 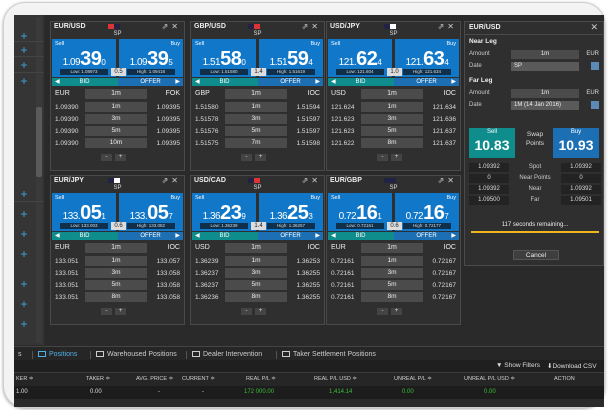 What do you see at coordinates (84, 212) in the screenshot?
I see `sell-button: Sell 133.051 Low: 133.003` at bounding box center [84, 212].